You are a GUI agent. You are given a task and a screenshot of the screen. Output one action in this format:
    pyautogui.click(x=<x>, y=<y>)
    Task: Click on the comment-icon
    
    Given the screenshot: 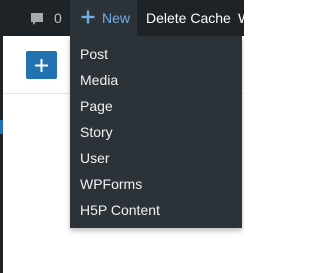 What is the action you would take?
    pyautogui.click(x=37, y=19)
    